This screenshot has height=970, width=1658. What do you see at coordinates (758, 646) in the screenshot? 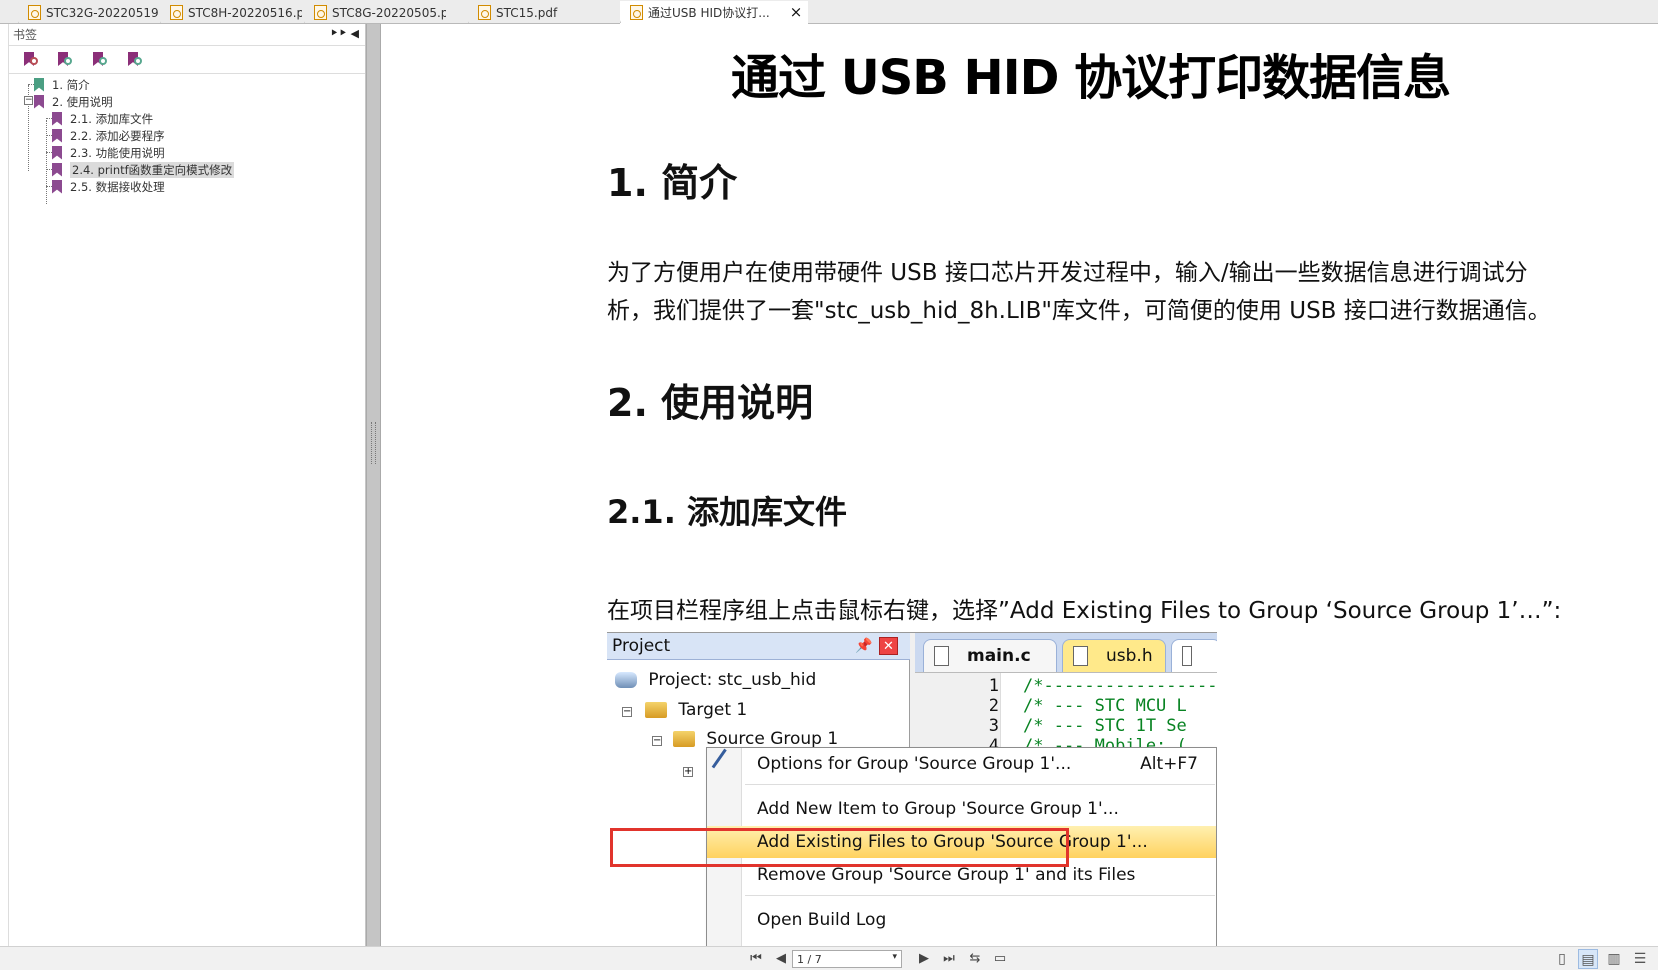
I see `project-pane-title: Project 📌 ✕` at bounding box center [758, 646].